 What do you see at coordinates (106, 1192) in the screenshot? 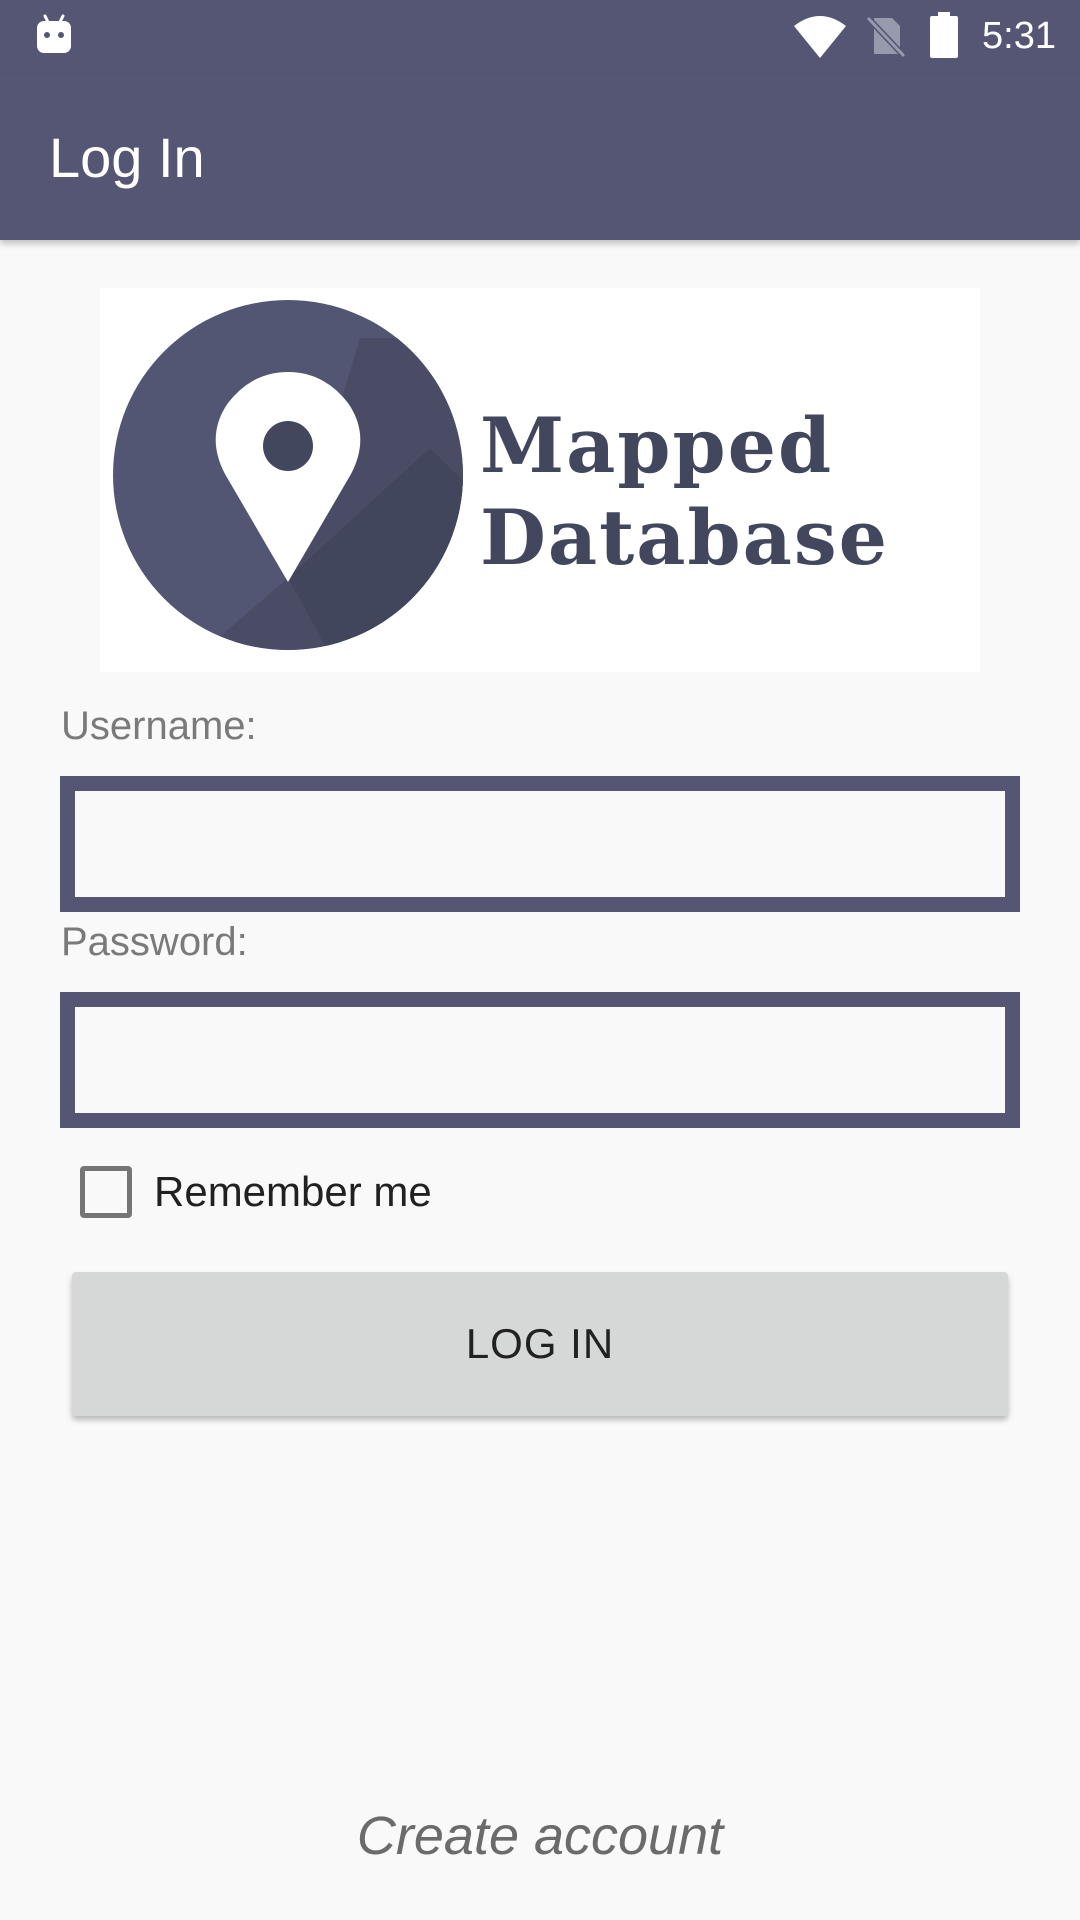
I see `remember-me-checkbox` at bounding box center [106, 1192].